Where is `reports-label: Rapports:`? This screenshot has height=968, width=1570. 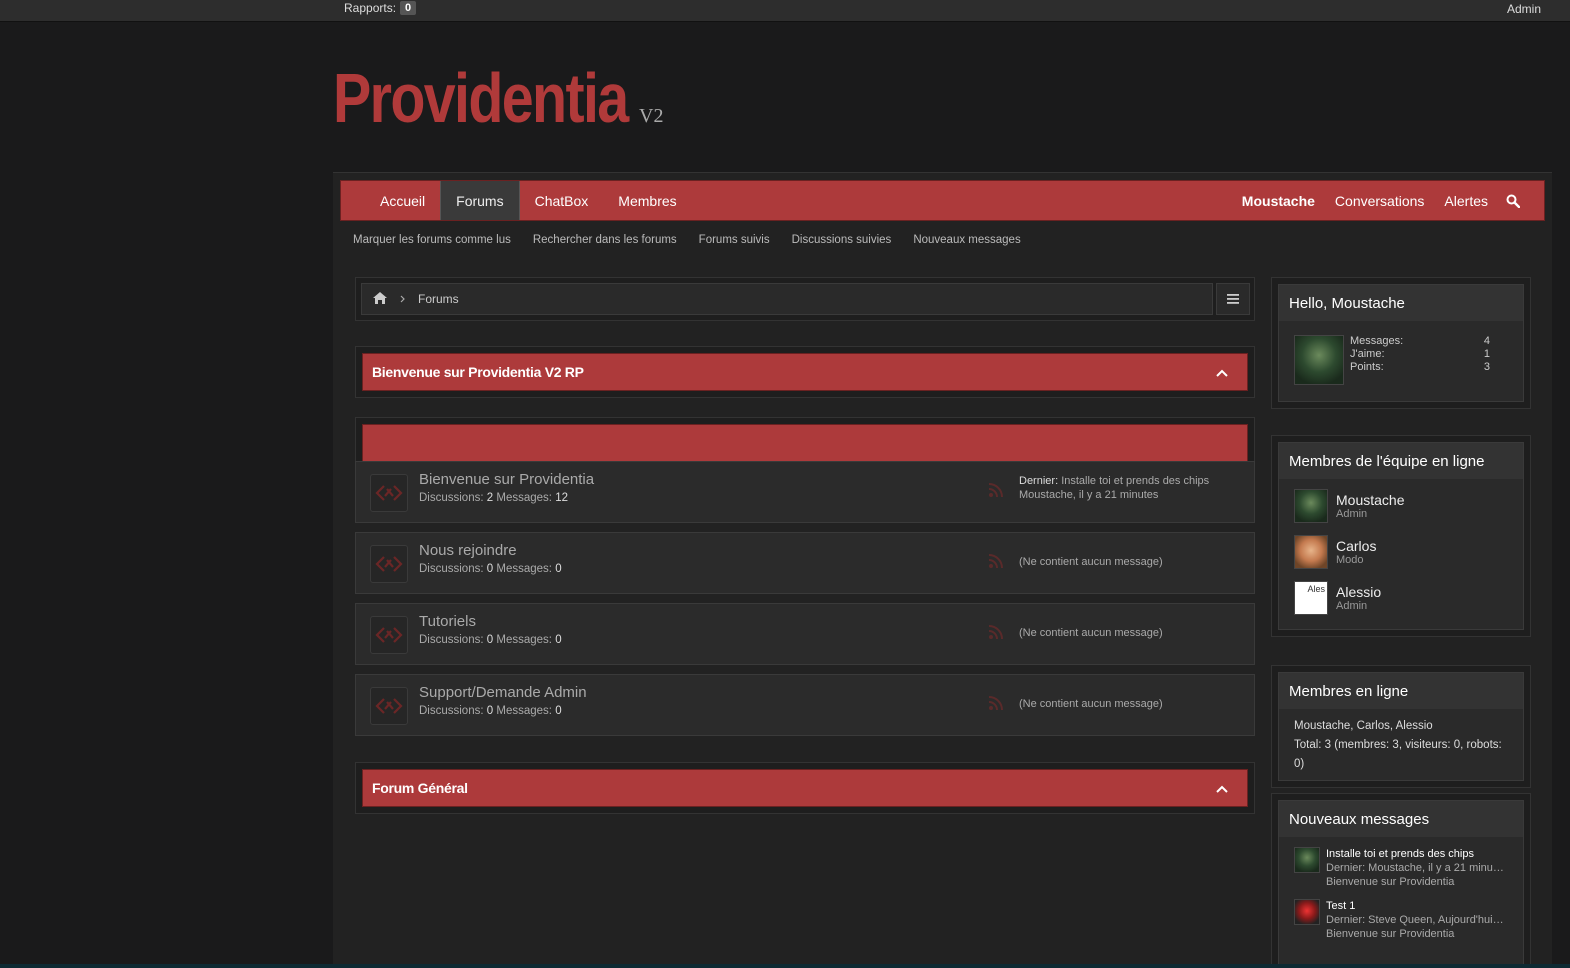
reports-label: Rapports: is located at coordinates (370, 8).